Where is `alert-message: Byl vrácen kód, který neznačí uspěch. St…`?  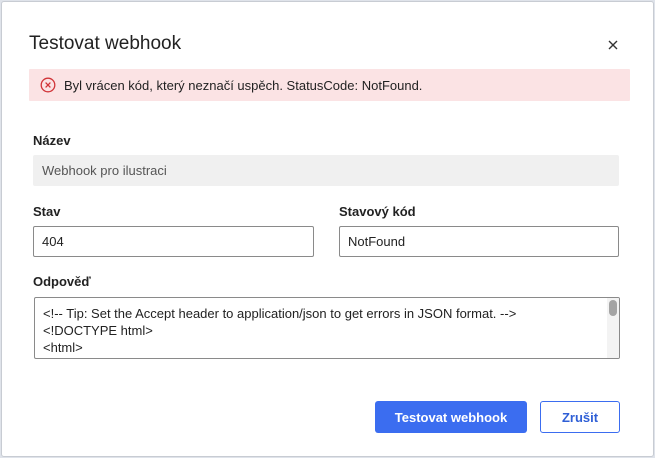 alert-message: Byl vrácen kód, který neznačí uspěch. St… is located at coordinates (243, 85).